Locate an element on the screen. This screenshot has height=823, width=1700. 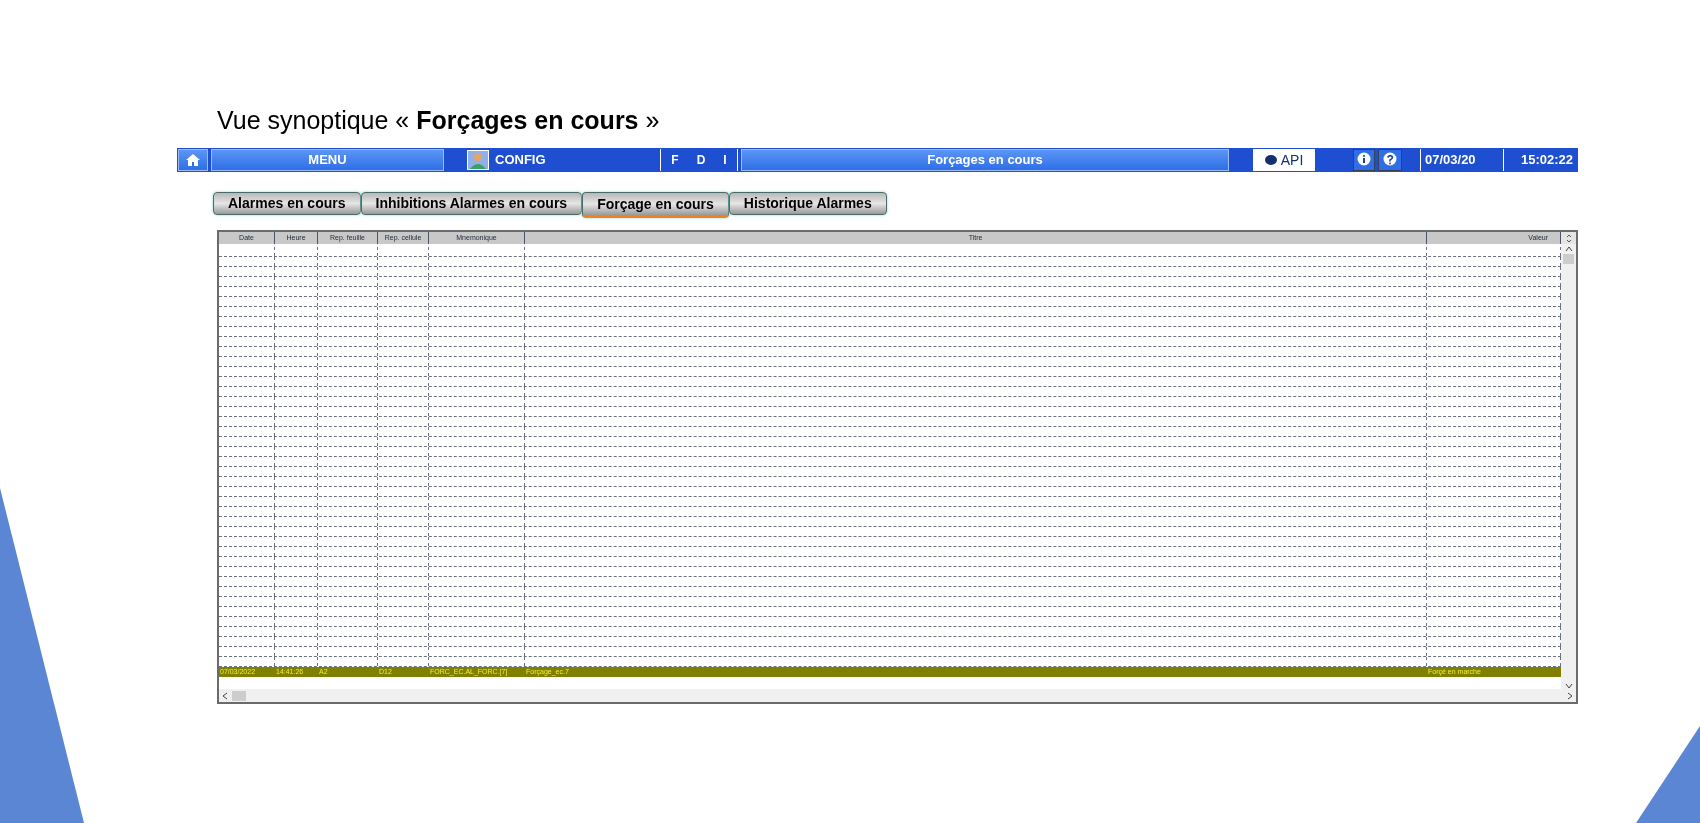
info-button is located at coordinates (1364, 160).